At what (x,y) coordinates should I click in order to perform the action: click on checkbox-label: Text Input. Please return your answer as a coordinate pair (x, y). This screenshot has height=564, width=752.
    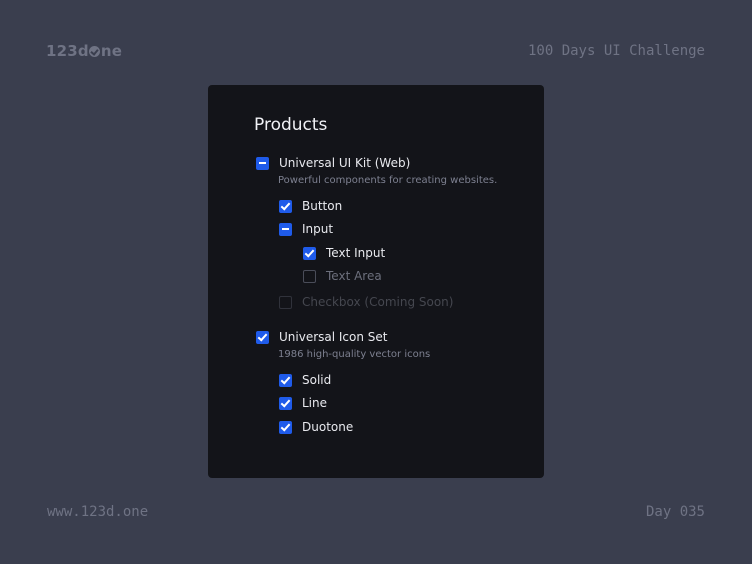
    Looking at the image, I should click on (356, 253).